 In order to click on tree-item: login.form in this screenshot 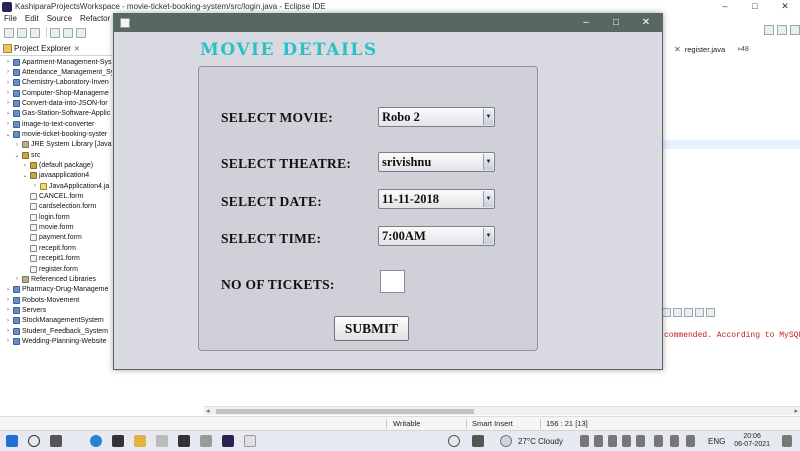, I will do `click(46, 217)`.